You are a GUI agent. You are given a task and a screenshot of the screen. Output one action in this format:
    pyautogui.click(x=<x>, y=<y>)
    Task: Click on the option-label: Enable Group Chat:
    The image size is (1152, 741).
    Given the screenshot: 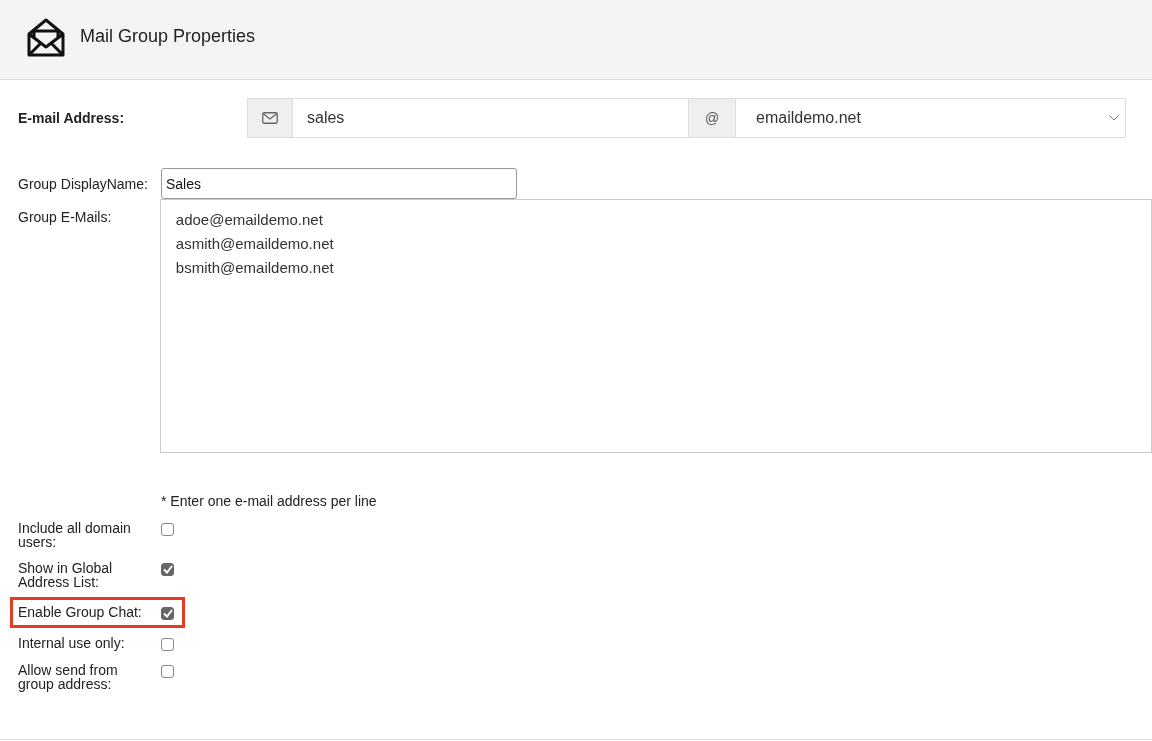 What is the action you would take?
    pyautogui.click(x=80, y=612)
    